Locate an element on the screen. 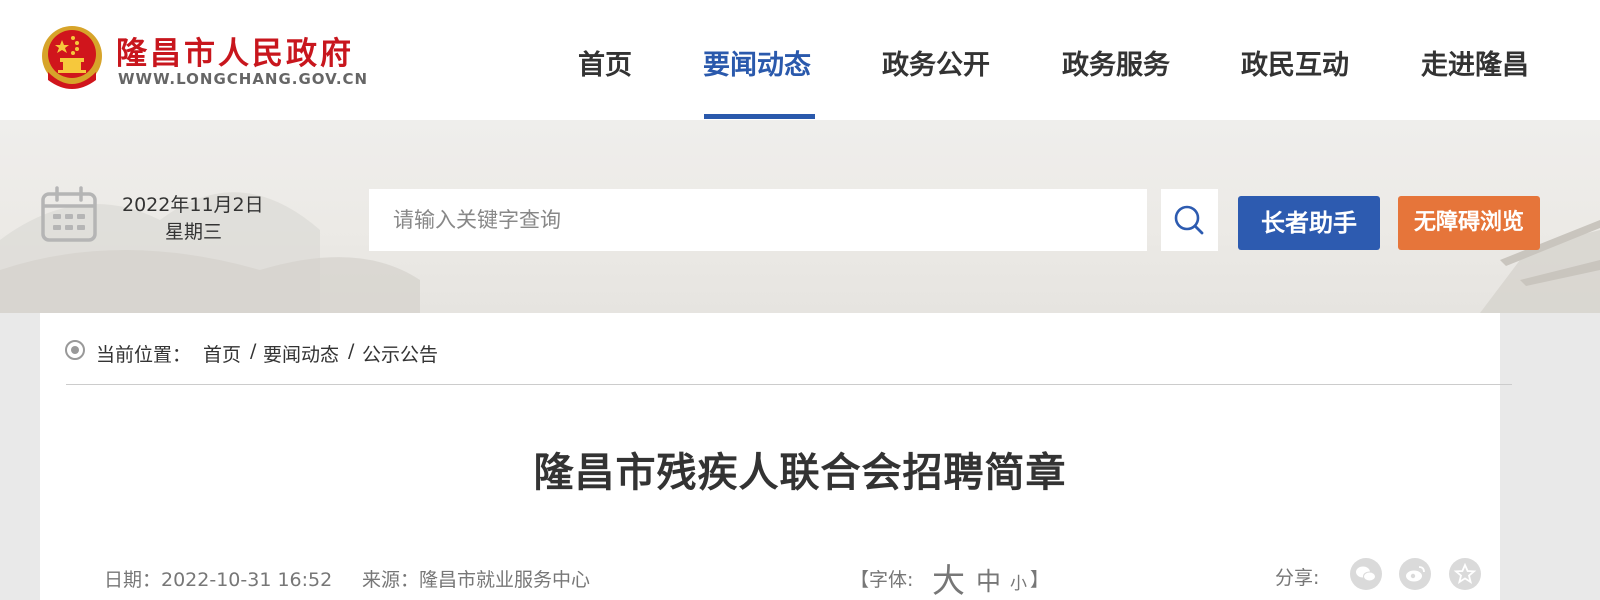  current-weekday: 星期三 is located at coordinates (194, 232).